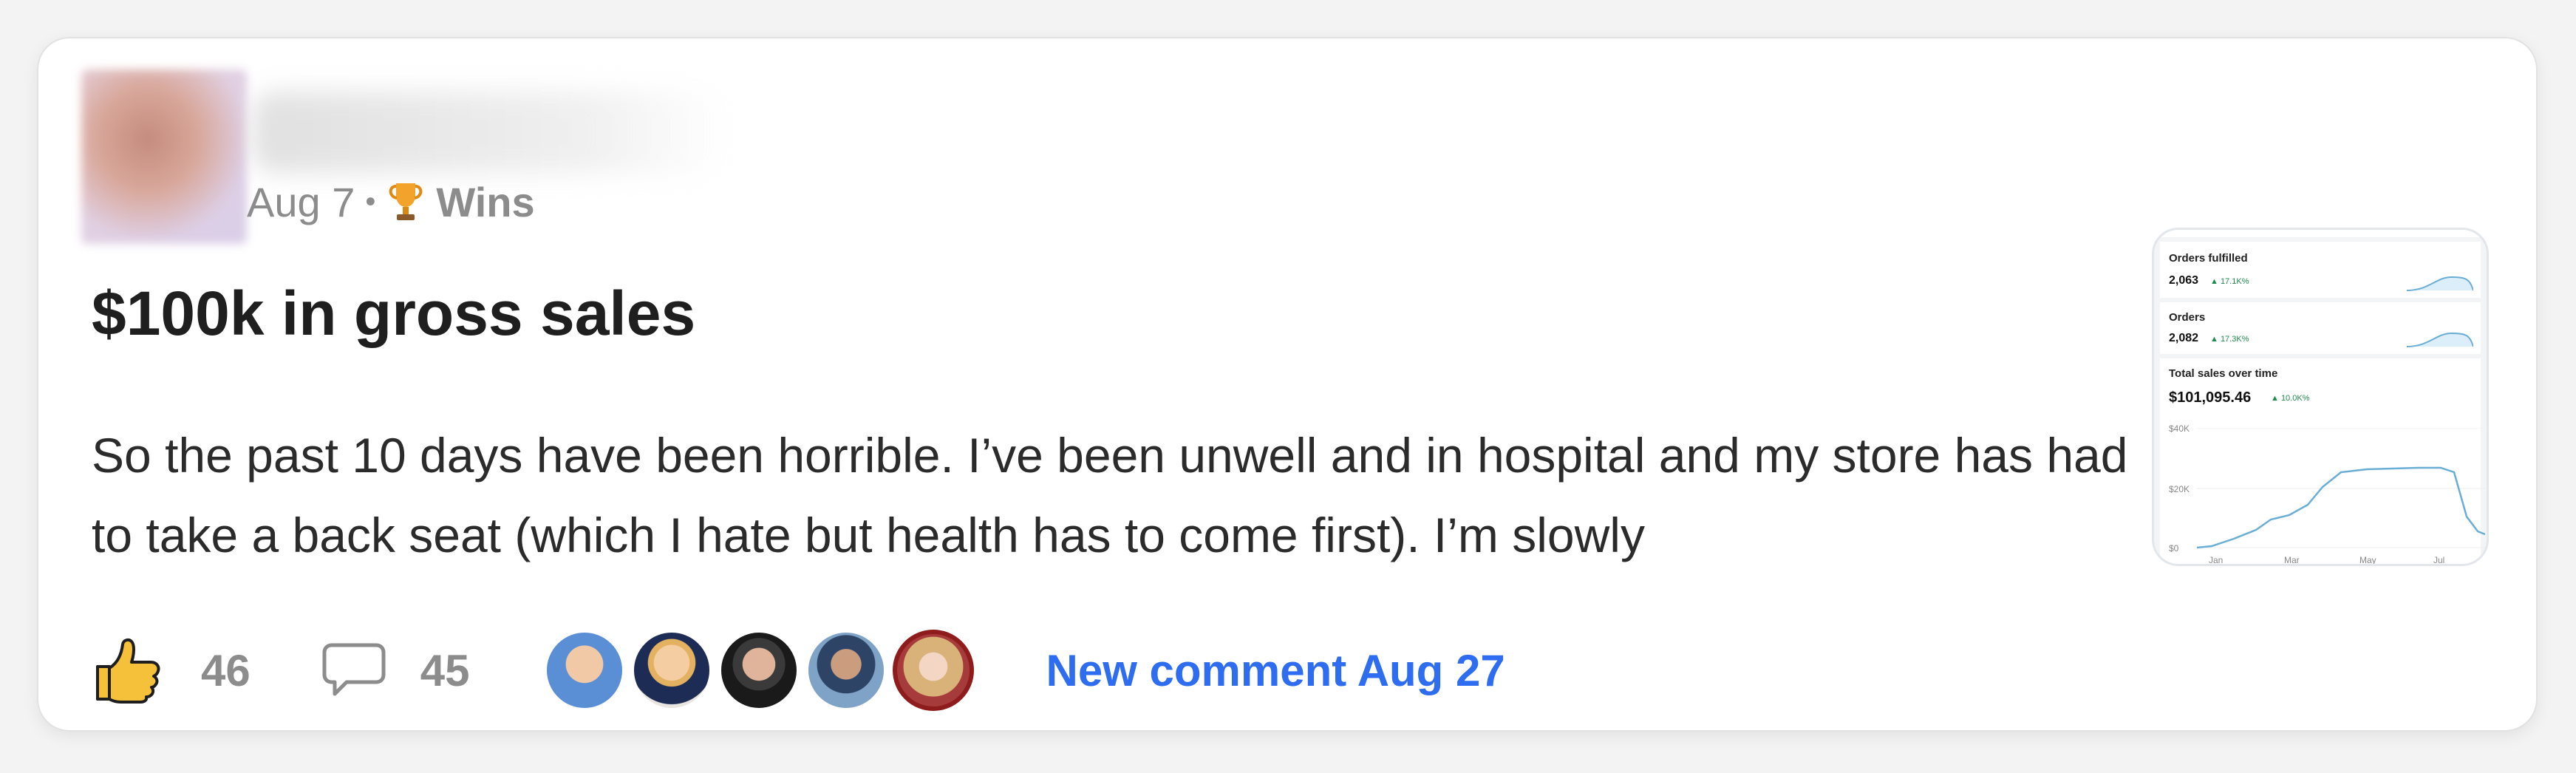  I want to click on thumb-orders-value: 2,082, so click(2184, 338).